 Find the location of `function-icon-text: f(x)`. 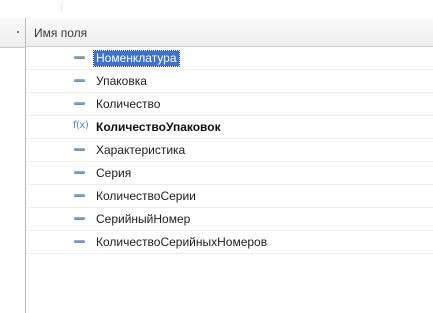

function-icon-text: f(x) is located at coordinates (81, 125).